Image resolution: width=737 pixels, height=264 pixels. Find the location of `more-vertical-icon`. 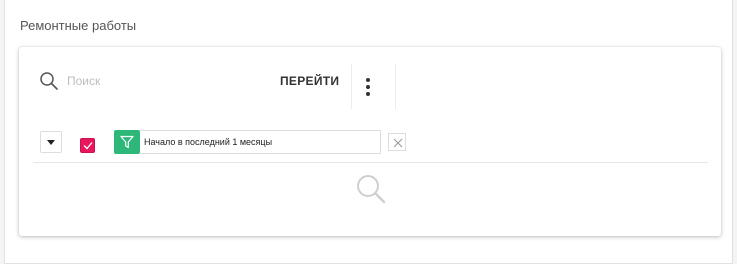

more-vertical-icon is located at coordinates (368, 88).